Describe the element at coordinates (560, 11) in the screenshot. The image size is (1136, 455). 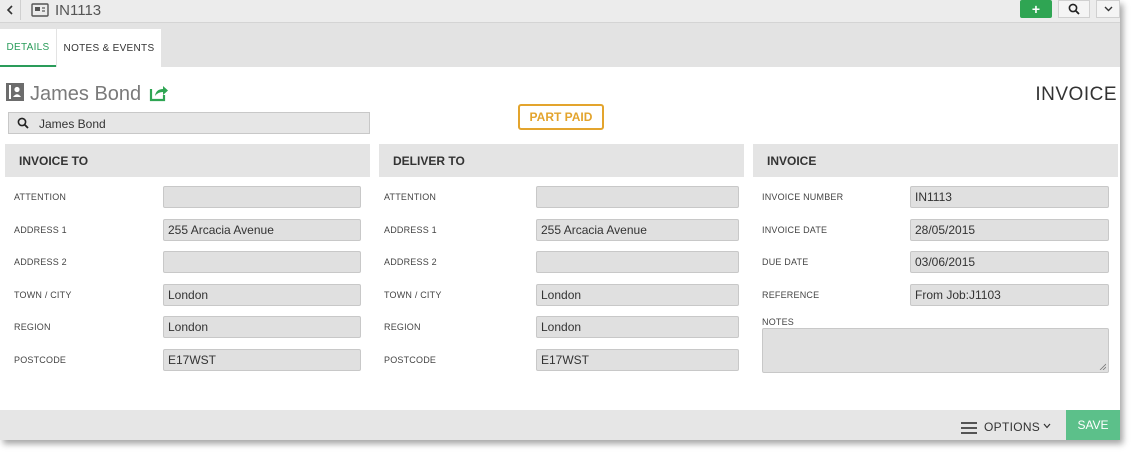
I see `title-bar: IN1113 +` at that location.